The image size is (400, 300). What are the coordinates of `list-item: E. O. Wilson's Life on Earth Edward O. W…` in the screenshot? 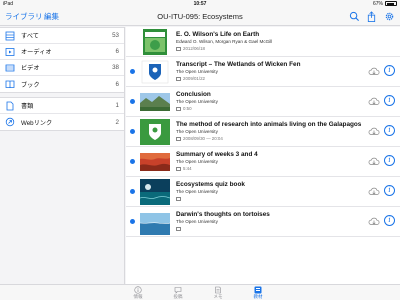 It's located at (263, 42).